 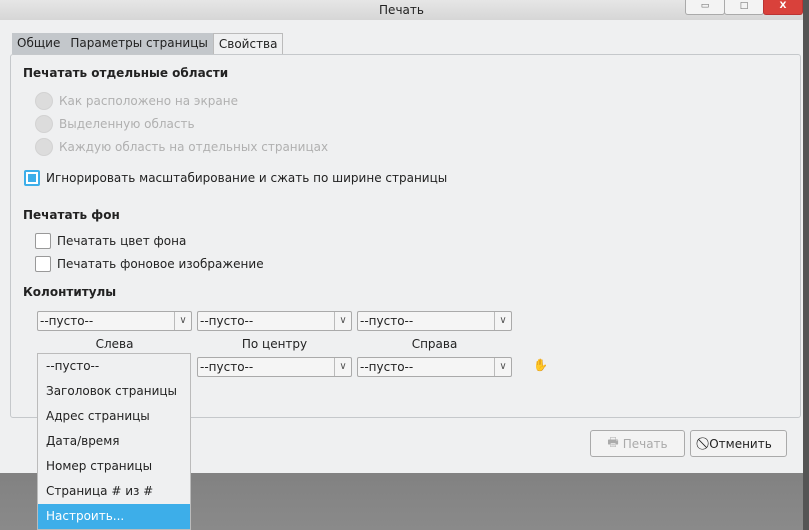 What do you see at coordinates (434, 321) in the screenshot?
I see `header-right-select: --пусто-- ∨` at bounding box center [434, 321].